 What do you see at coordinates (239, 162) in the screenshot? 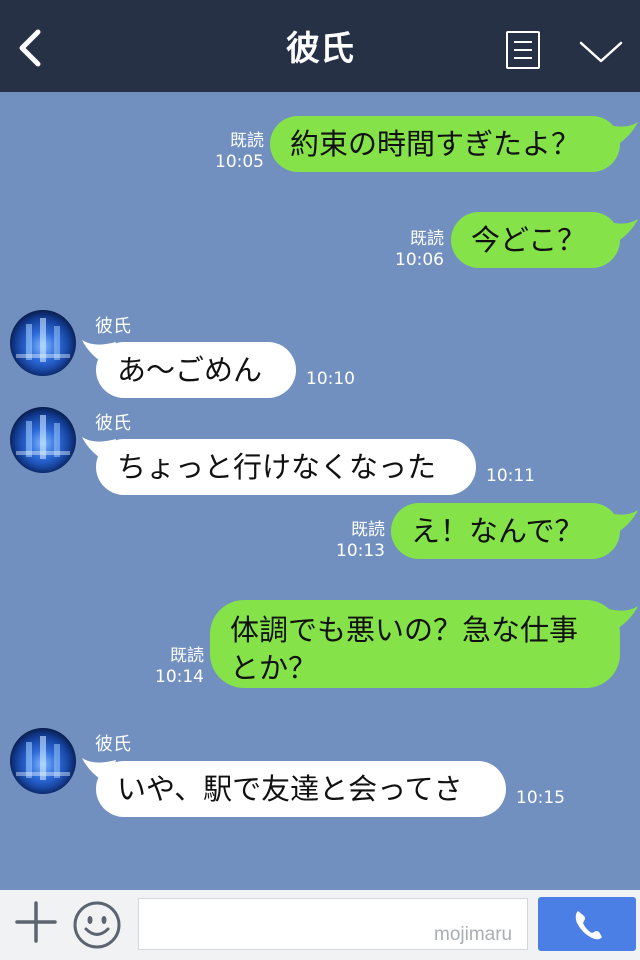
I see `message-time: 10:05` at bounding box center [239, 162].